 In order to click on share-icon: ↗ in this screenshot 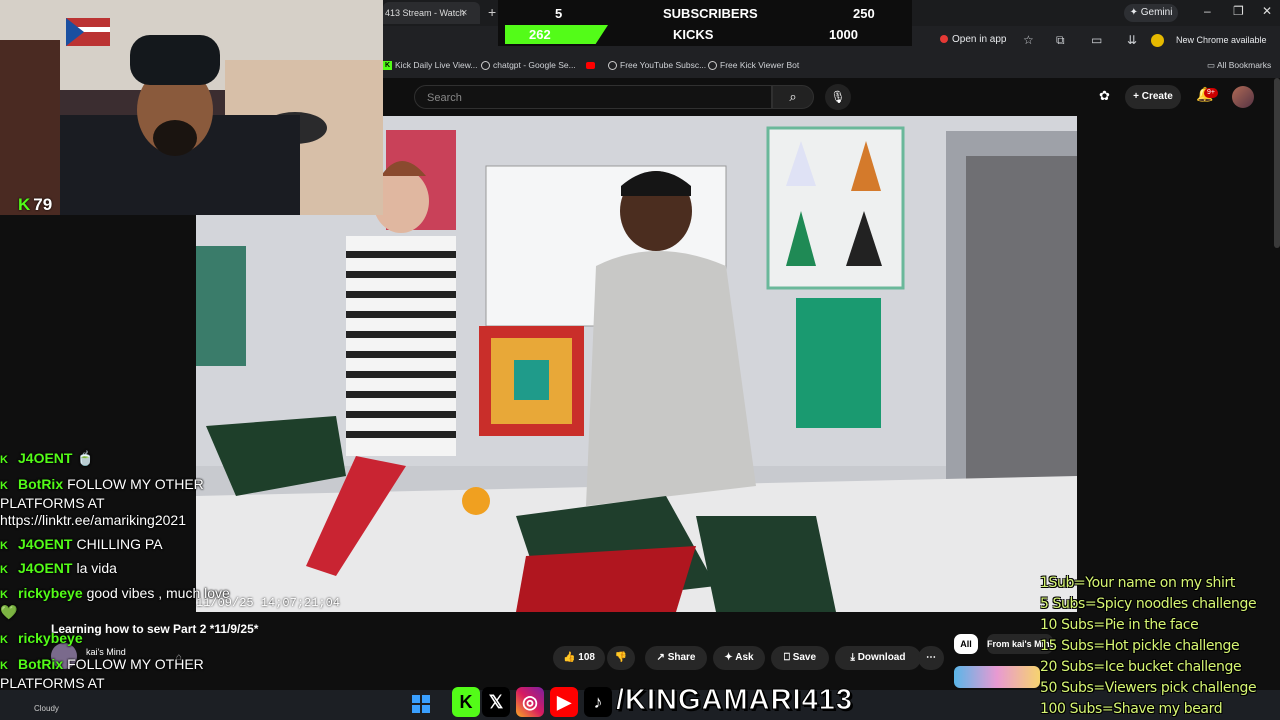, I will do `click(662, 657)`.